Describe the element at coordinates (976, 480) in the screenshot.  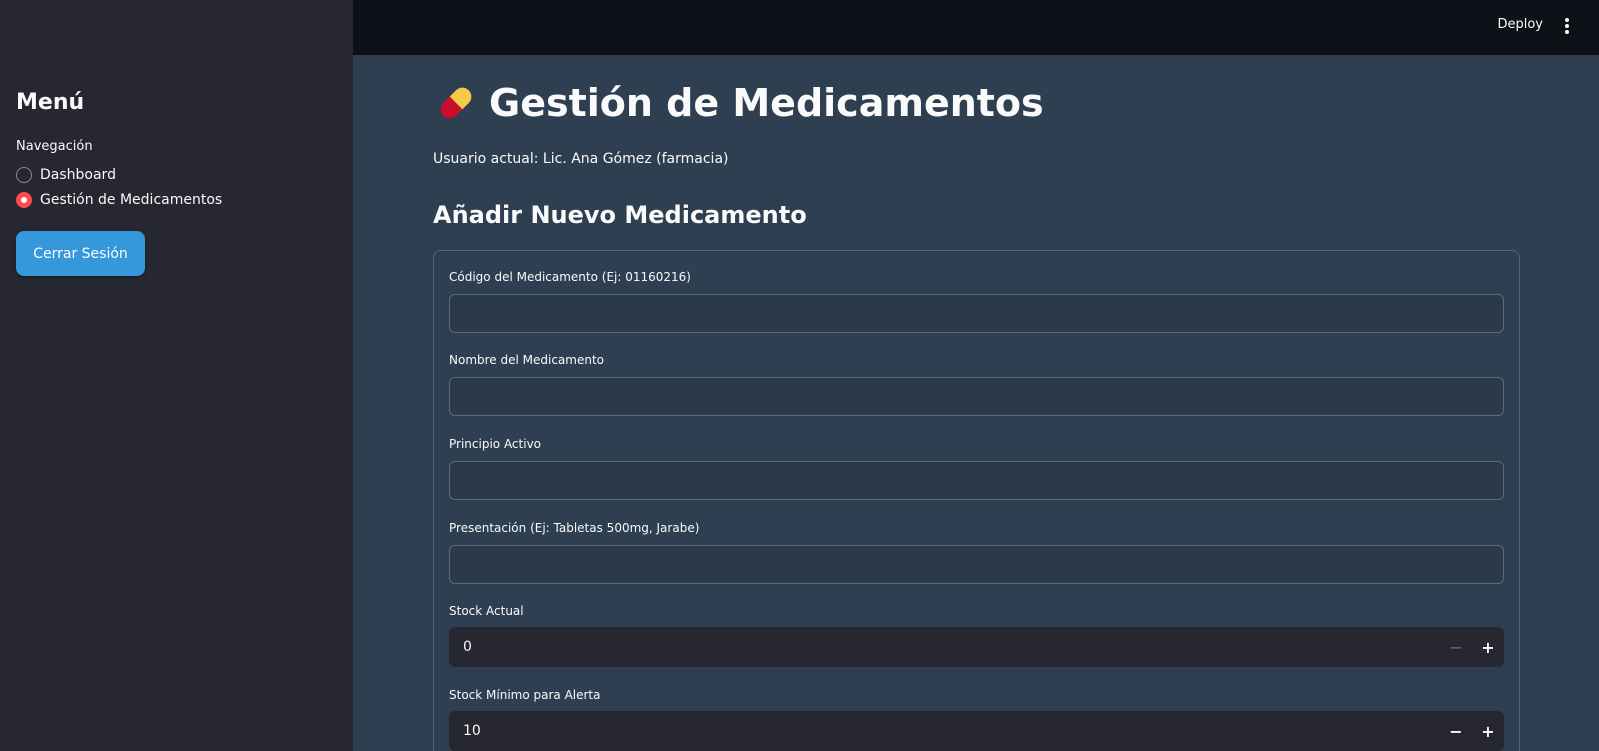
I see `principio-activo-input` at that location.